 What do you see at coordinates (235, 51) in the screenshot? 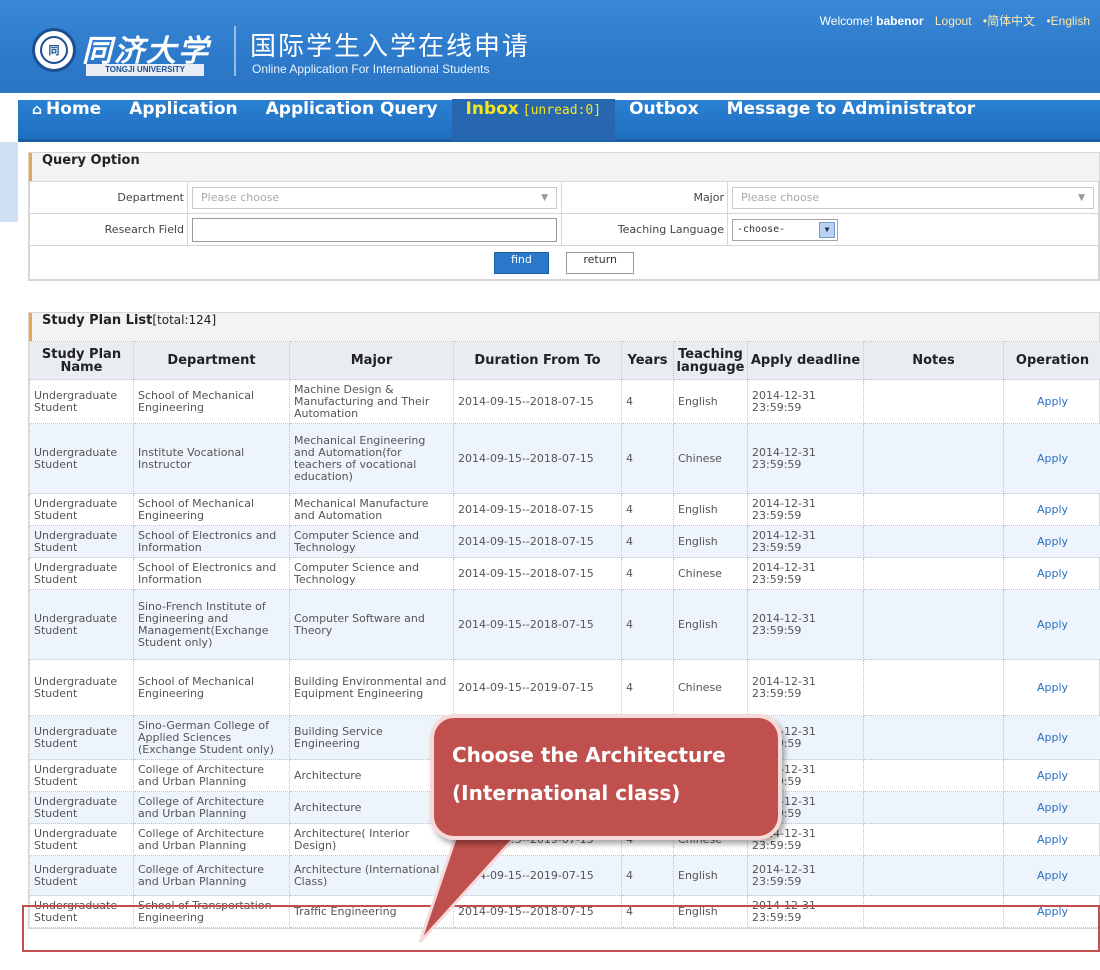
I see `header-divider` at bounding box center [235, 51].